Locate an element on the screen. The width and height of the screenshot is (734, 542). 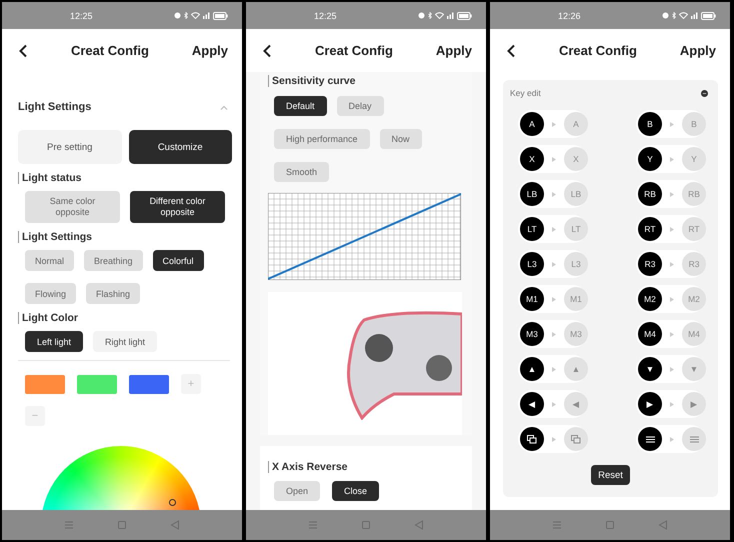
key-button: RT is located at coordinates (650, 229).